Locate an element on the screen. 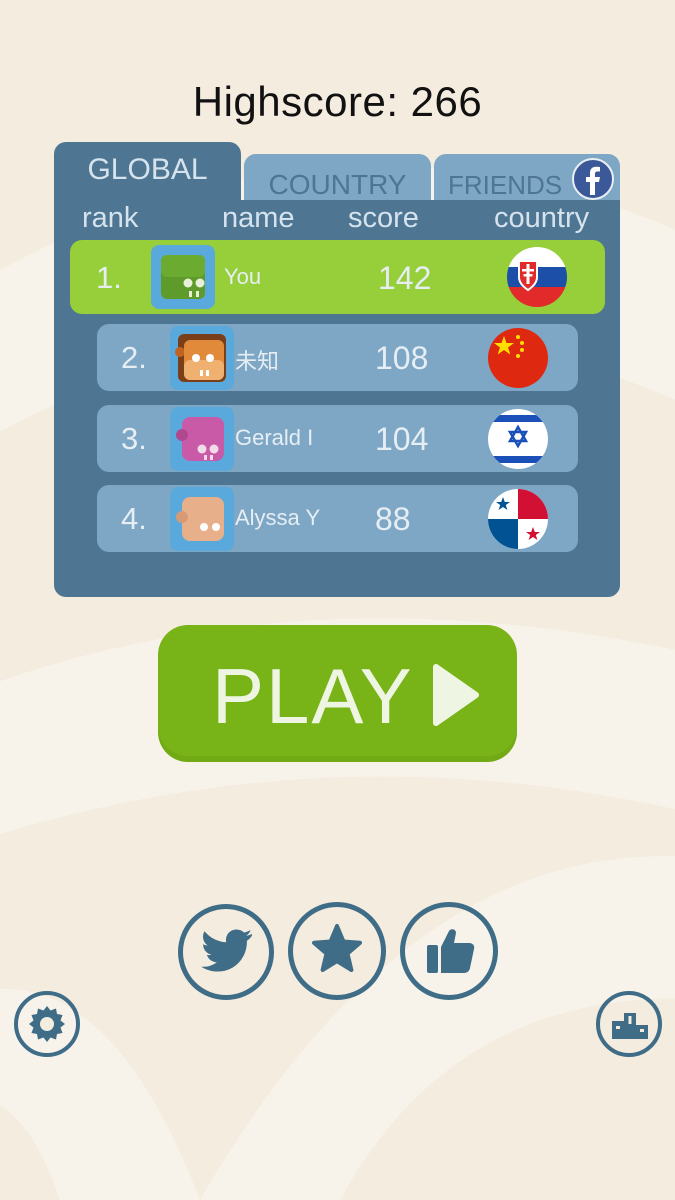 This screenshot has width=675, height=1200. rank-number: 1. is located at coordinates (109, 277).